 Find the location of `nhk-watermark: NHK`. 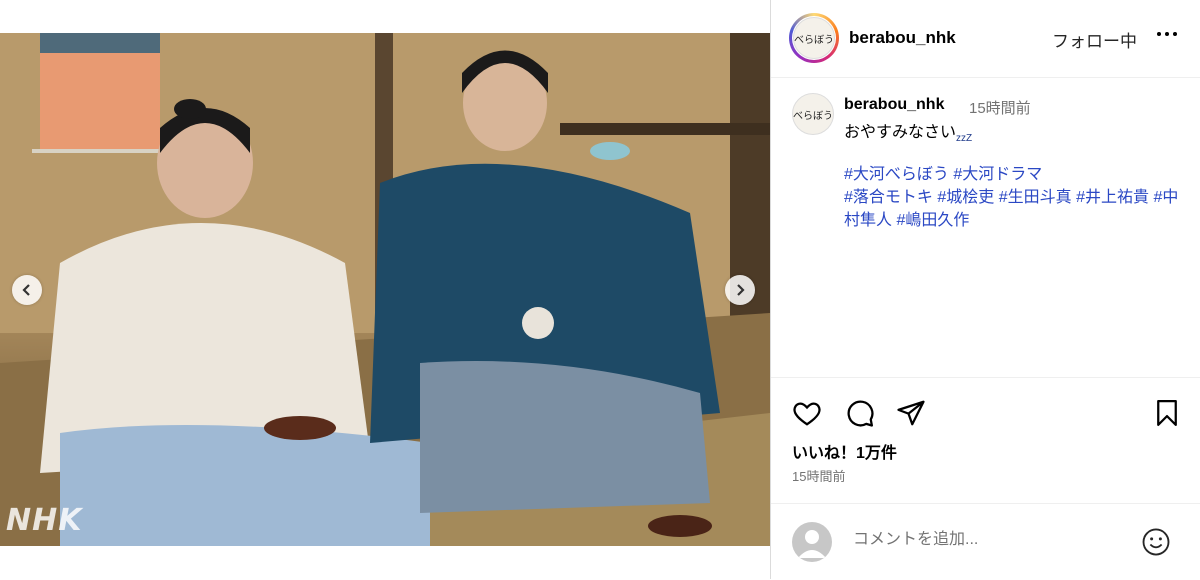

nhk-watermark: NHK is located at coordinates (44, 520).